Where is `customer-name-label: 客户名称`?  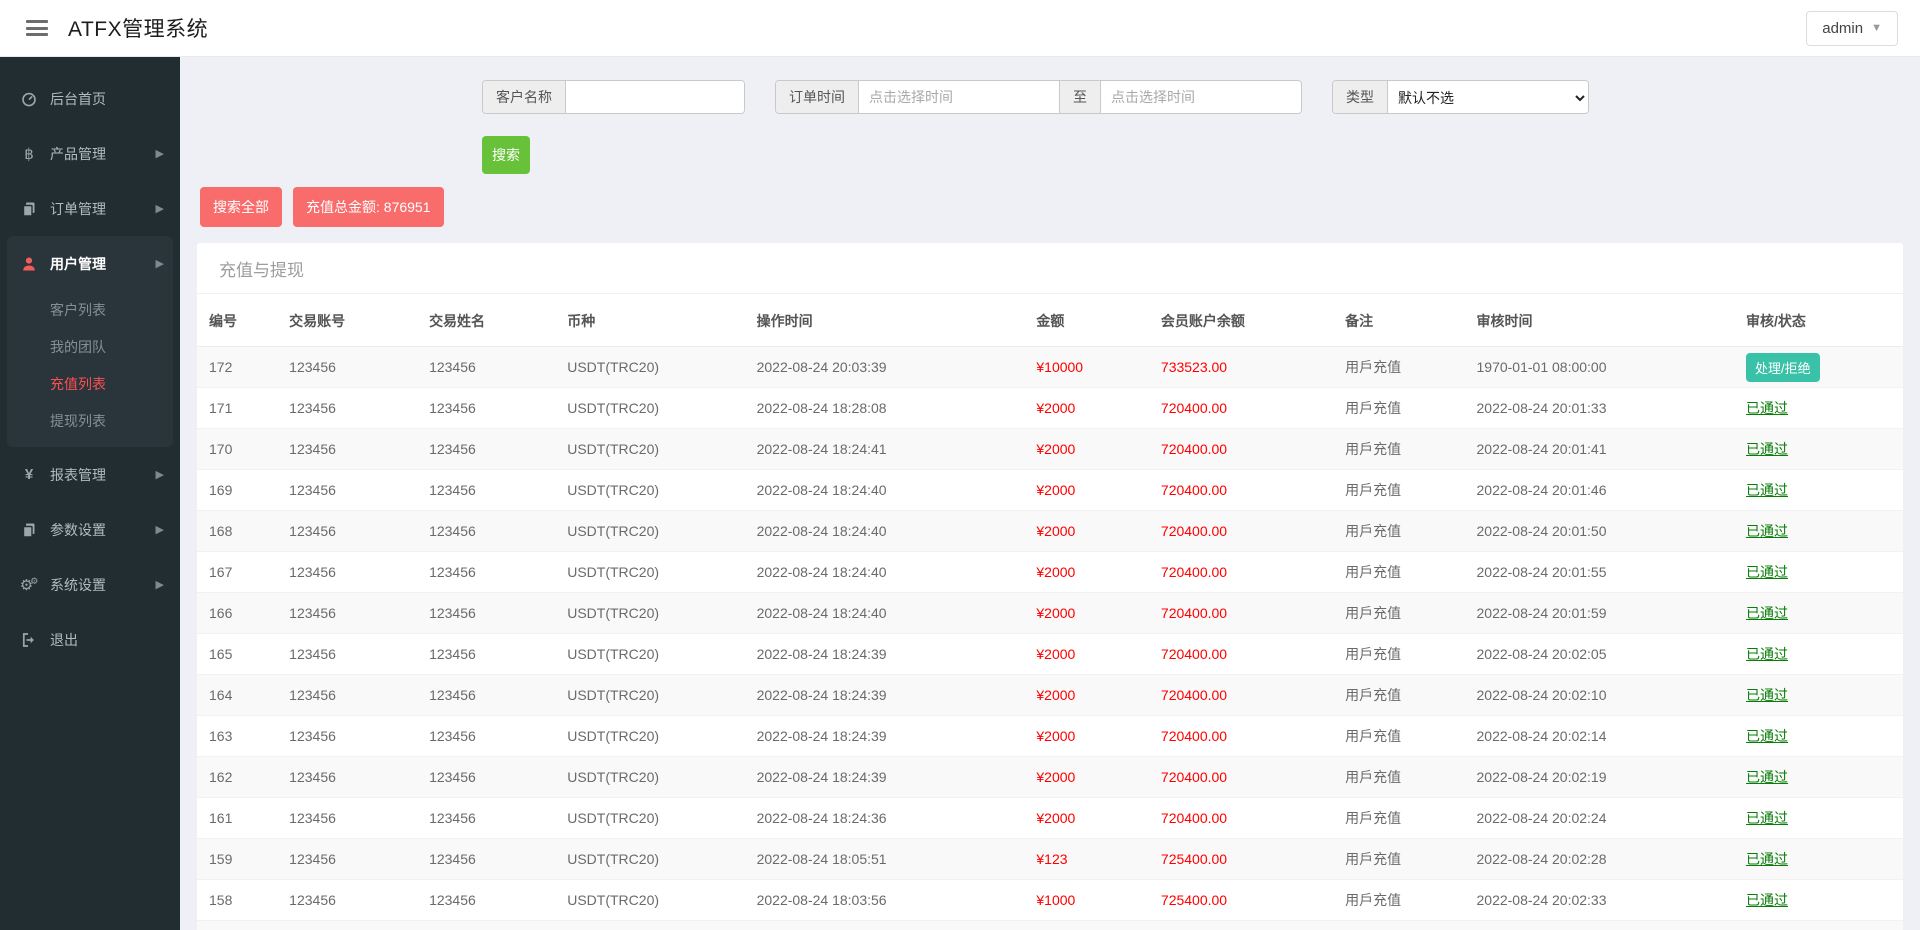
customer-name-label: 客户名称 is located at coordinates (524, 97).